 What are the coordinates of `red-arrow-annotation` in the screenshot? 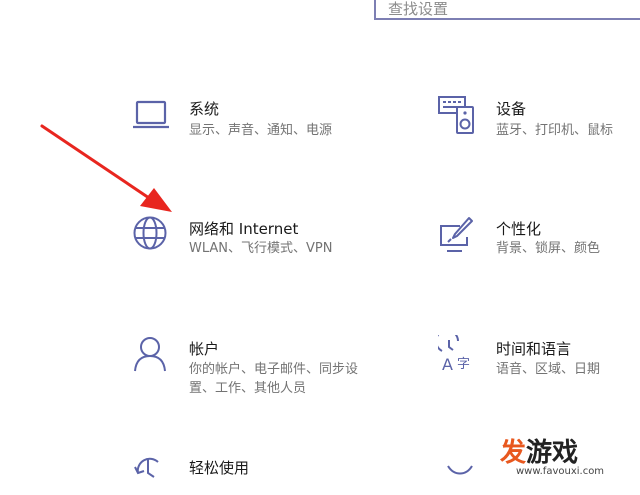 It's located at (106, 168).